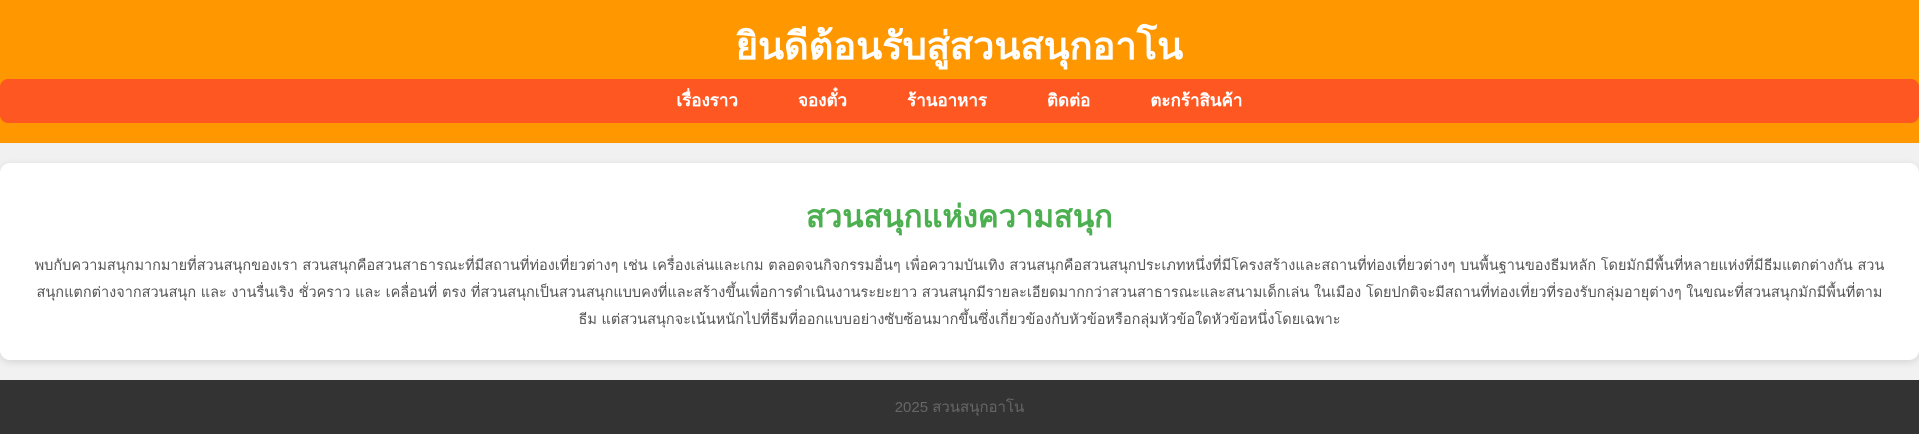 The height and width of the screenshot is (434, 1919). I want to click on footer-text: 2025 สวนสนุกอาโน, so click(959, 407).